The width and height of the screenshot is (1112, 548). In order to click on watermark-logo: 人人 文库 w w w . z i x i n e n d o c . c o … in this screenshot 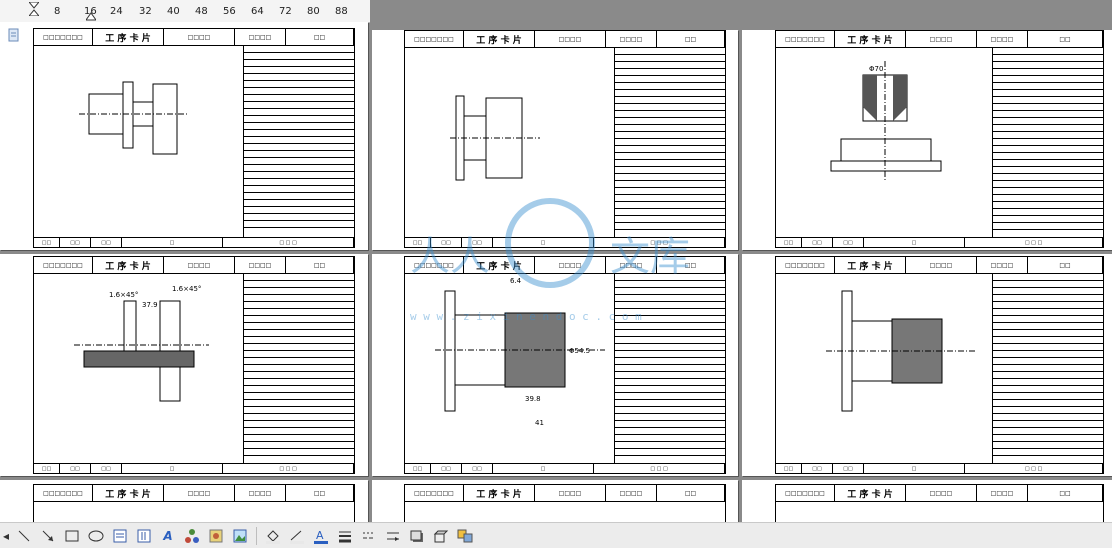, I will do `click(550, 260)`.